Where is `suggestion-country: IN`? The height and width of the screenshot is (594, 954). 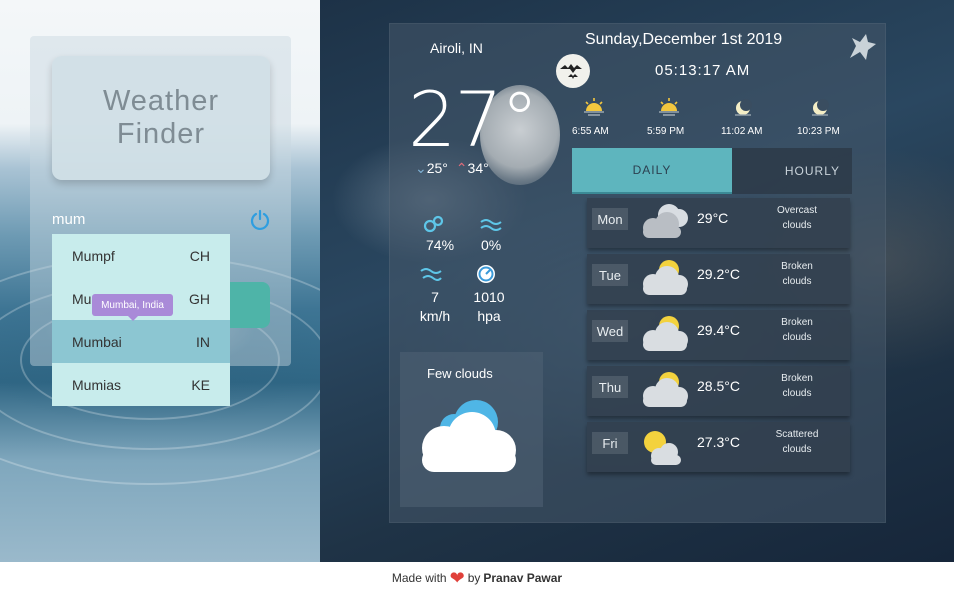 suggestion-country: IN is located at coordinates (203, 341).